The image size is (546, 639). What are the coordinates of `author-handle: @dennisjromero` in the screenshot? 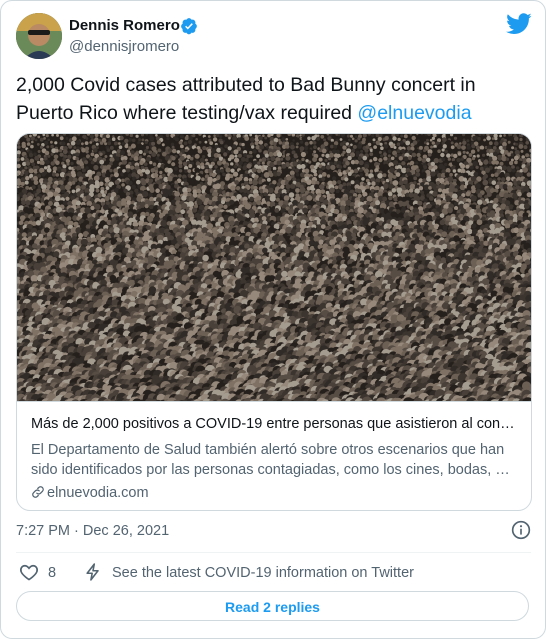 It's located at (124, 47).